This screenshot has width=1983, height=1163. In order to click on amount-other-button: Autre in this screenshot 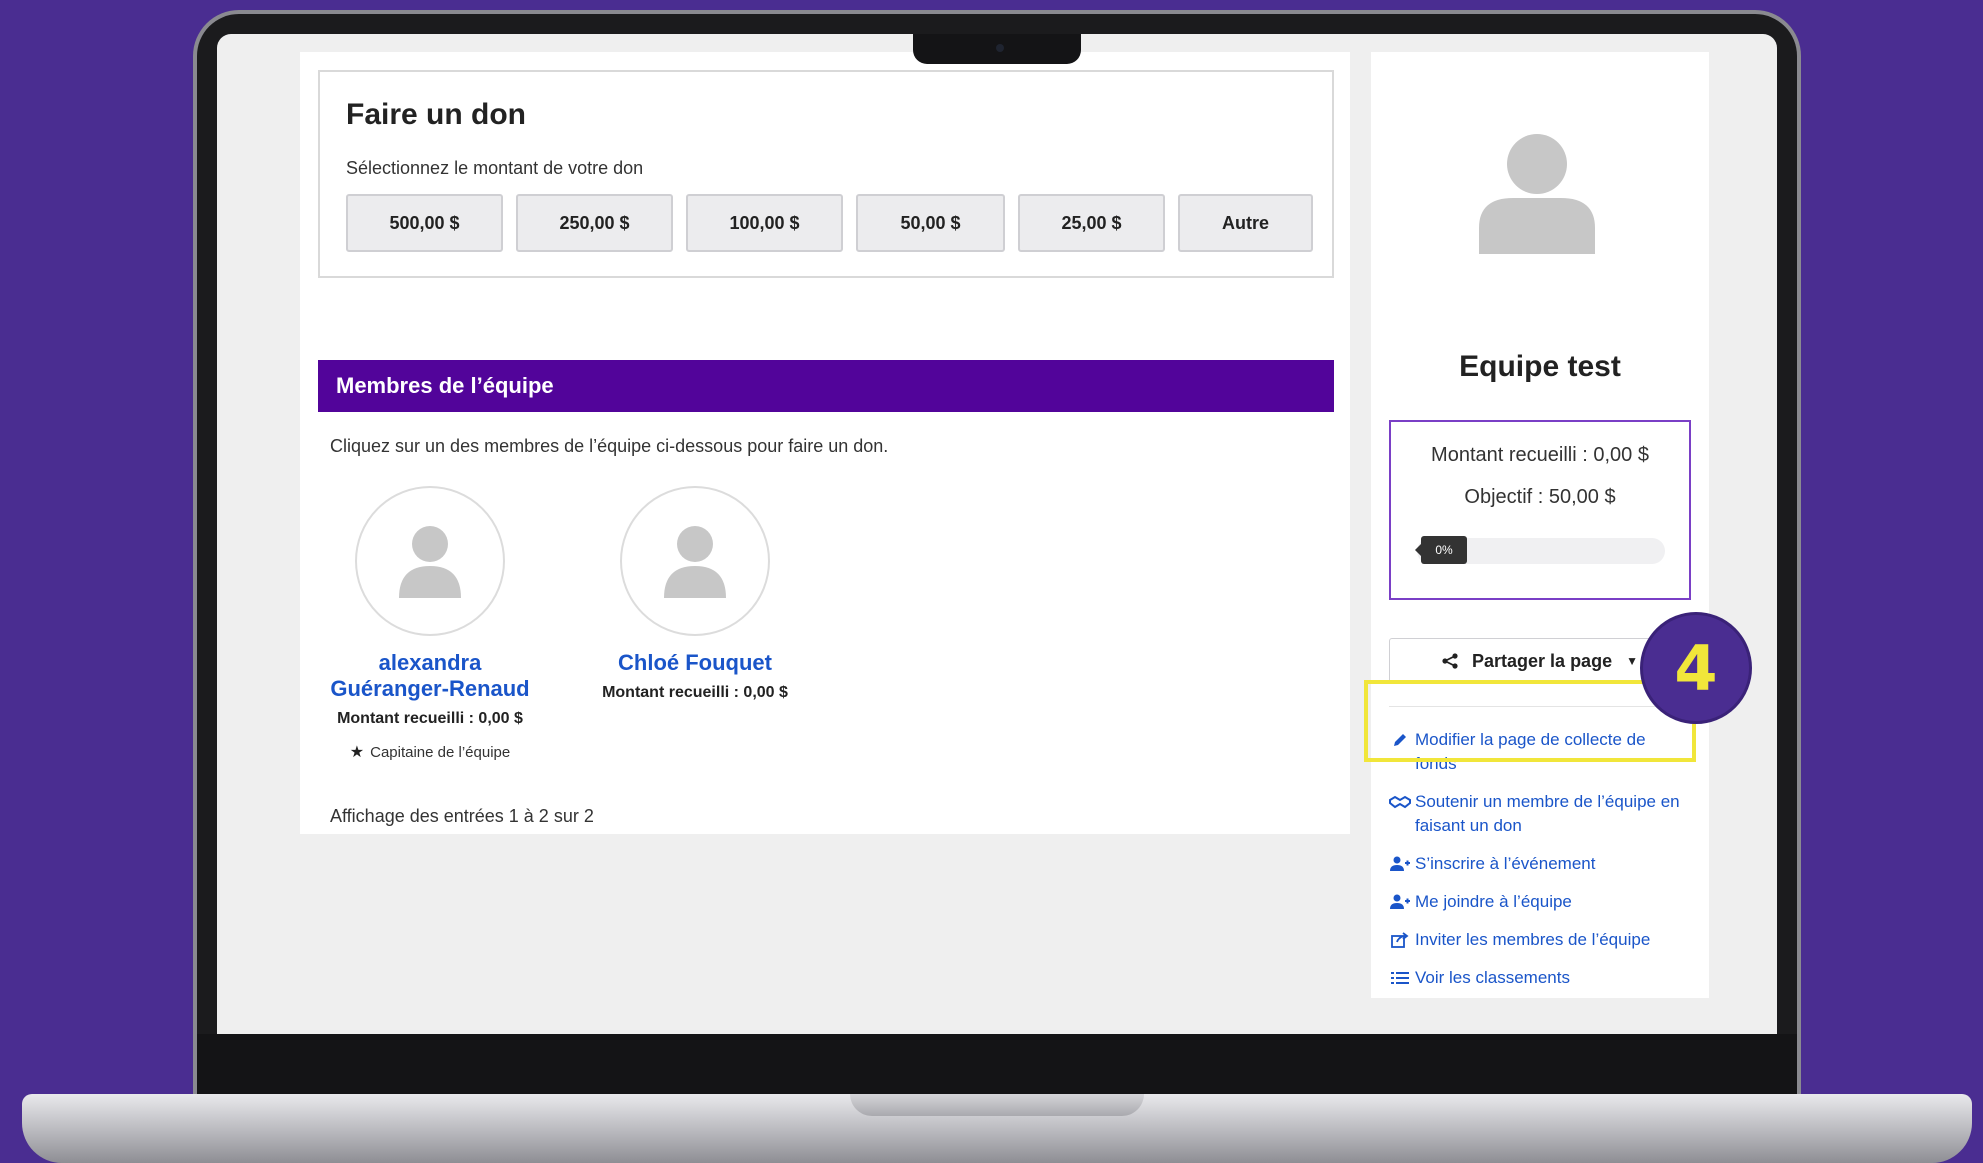, I will do `click(1245, 223)`.